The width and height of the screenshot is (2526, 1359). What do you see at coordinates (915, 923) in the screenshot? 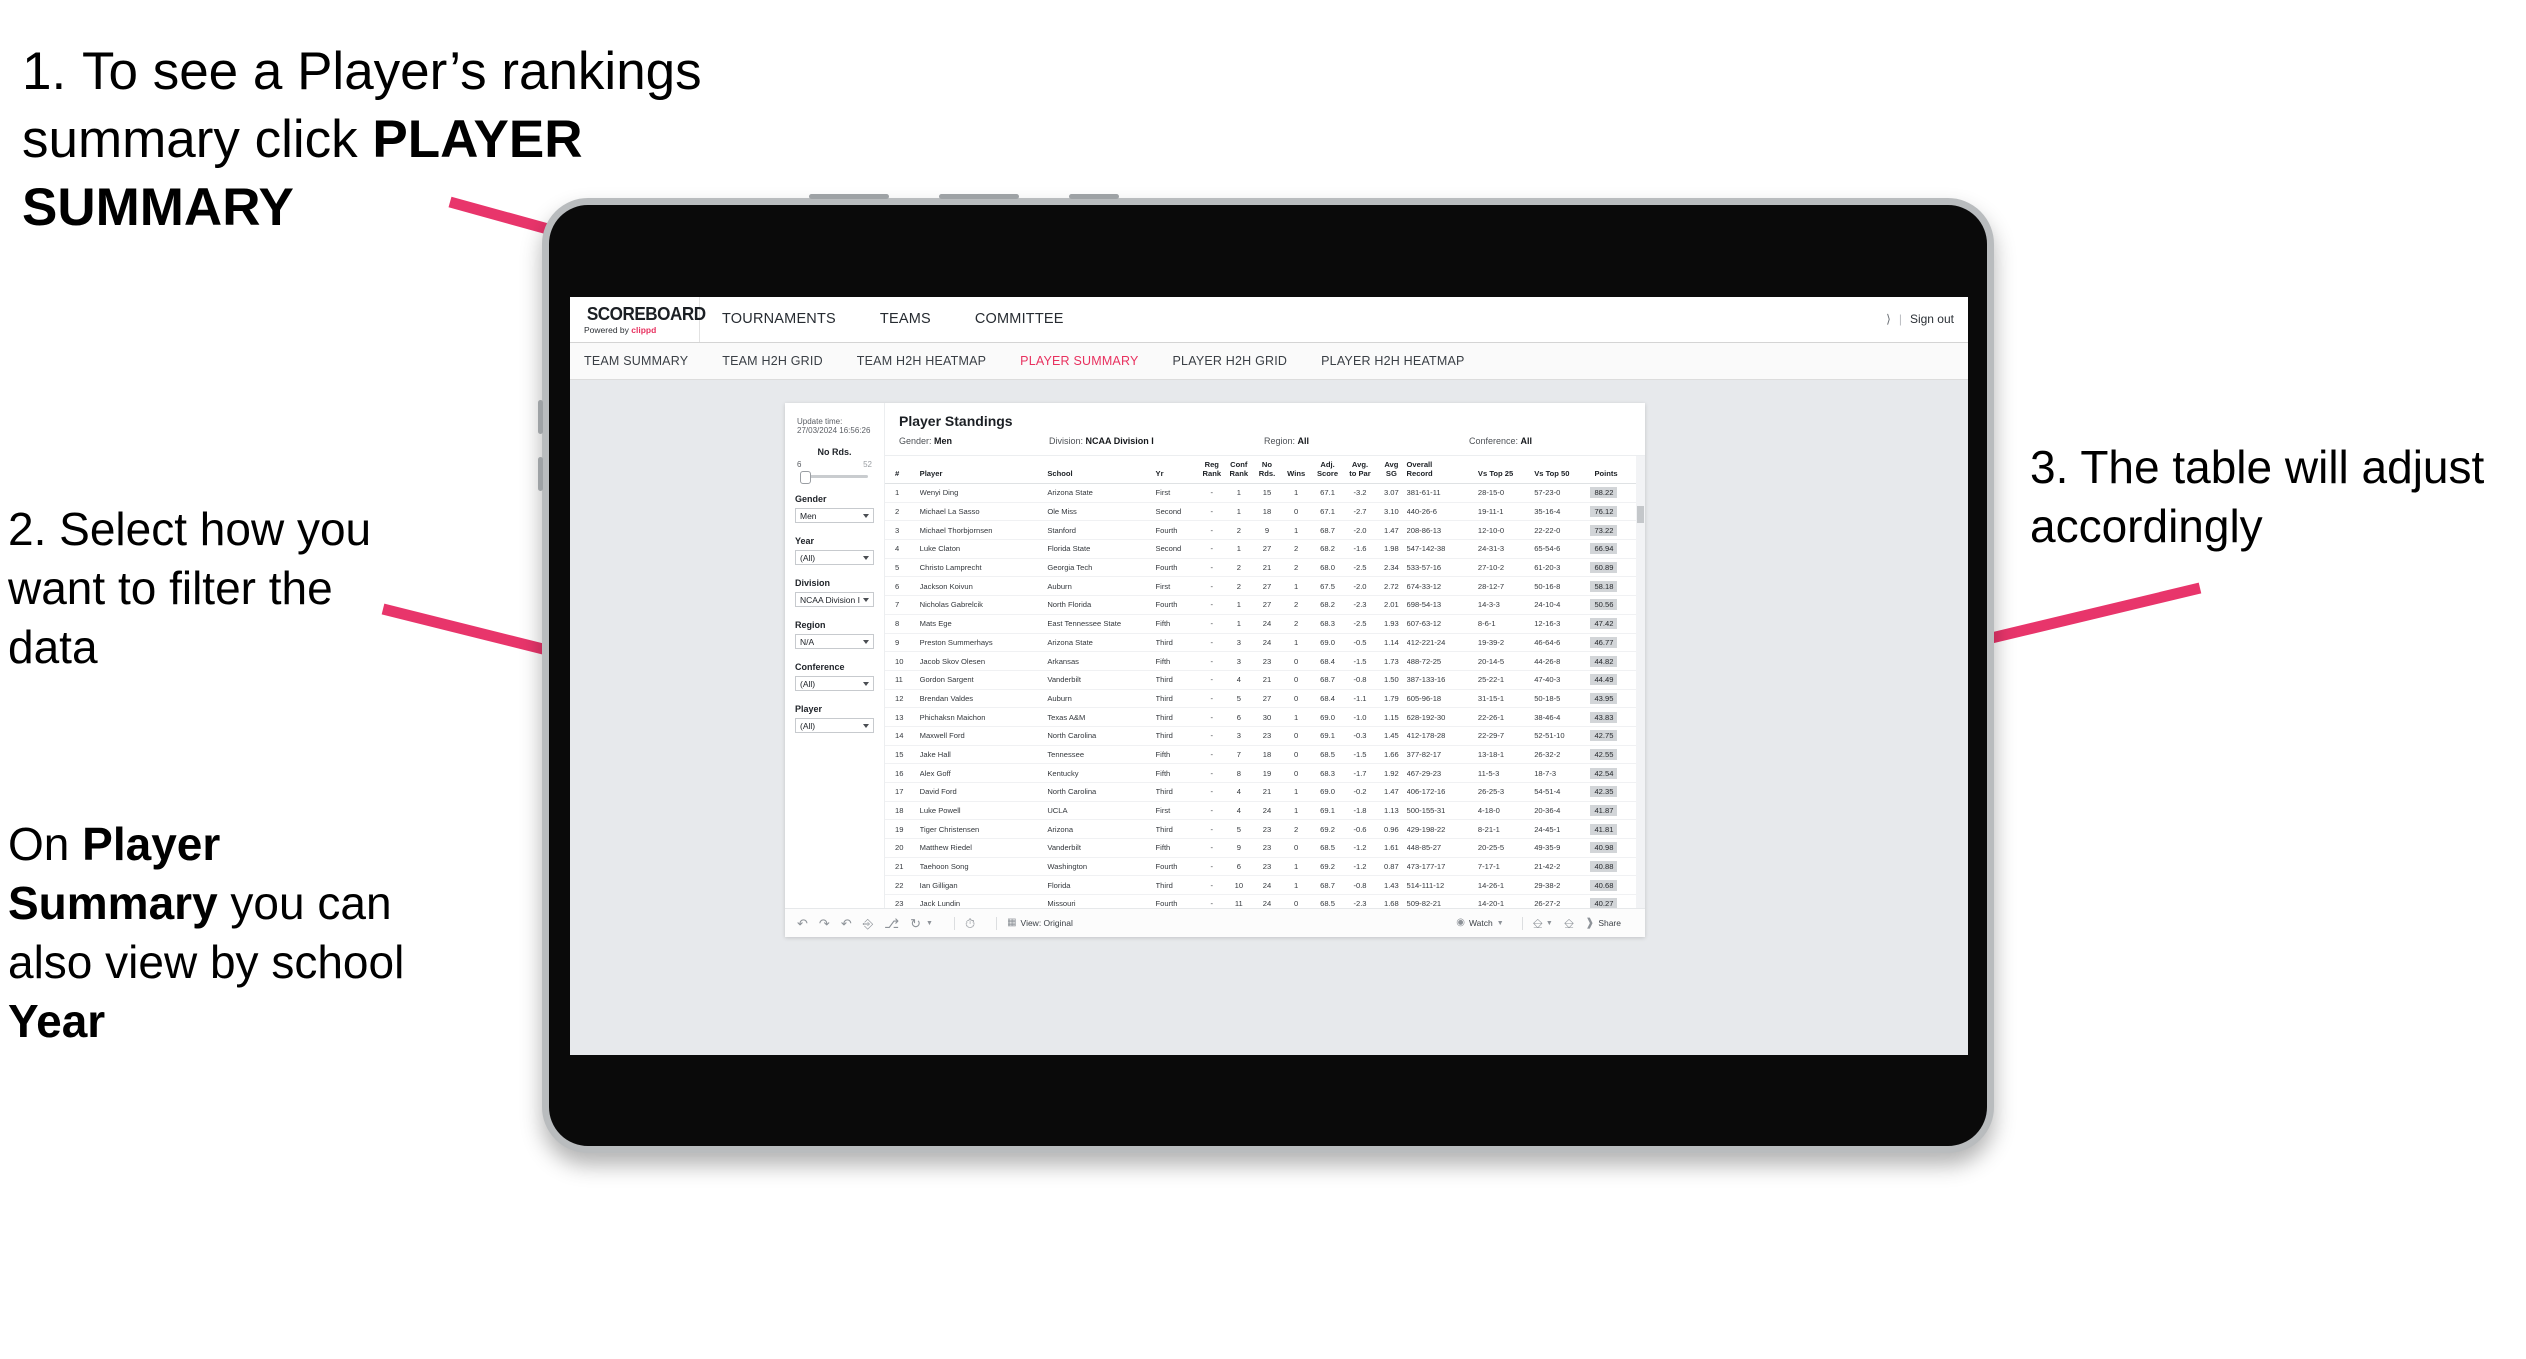
I see `refresh-icon: ↻` at bounding box center [915, 923].